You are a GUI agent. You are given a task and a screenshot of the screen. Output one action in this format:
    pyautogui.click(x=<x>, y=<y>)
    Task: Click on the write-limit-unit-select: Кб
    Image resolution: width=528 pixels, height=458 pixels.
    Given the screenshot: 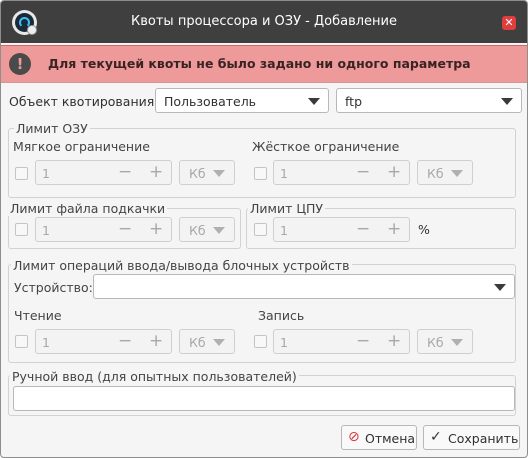 What is the action you would take?
    pyautogui.click(x=445, y=341)
    